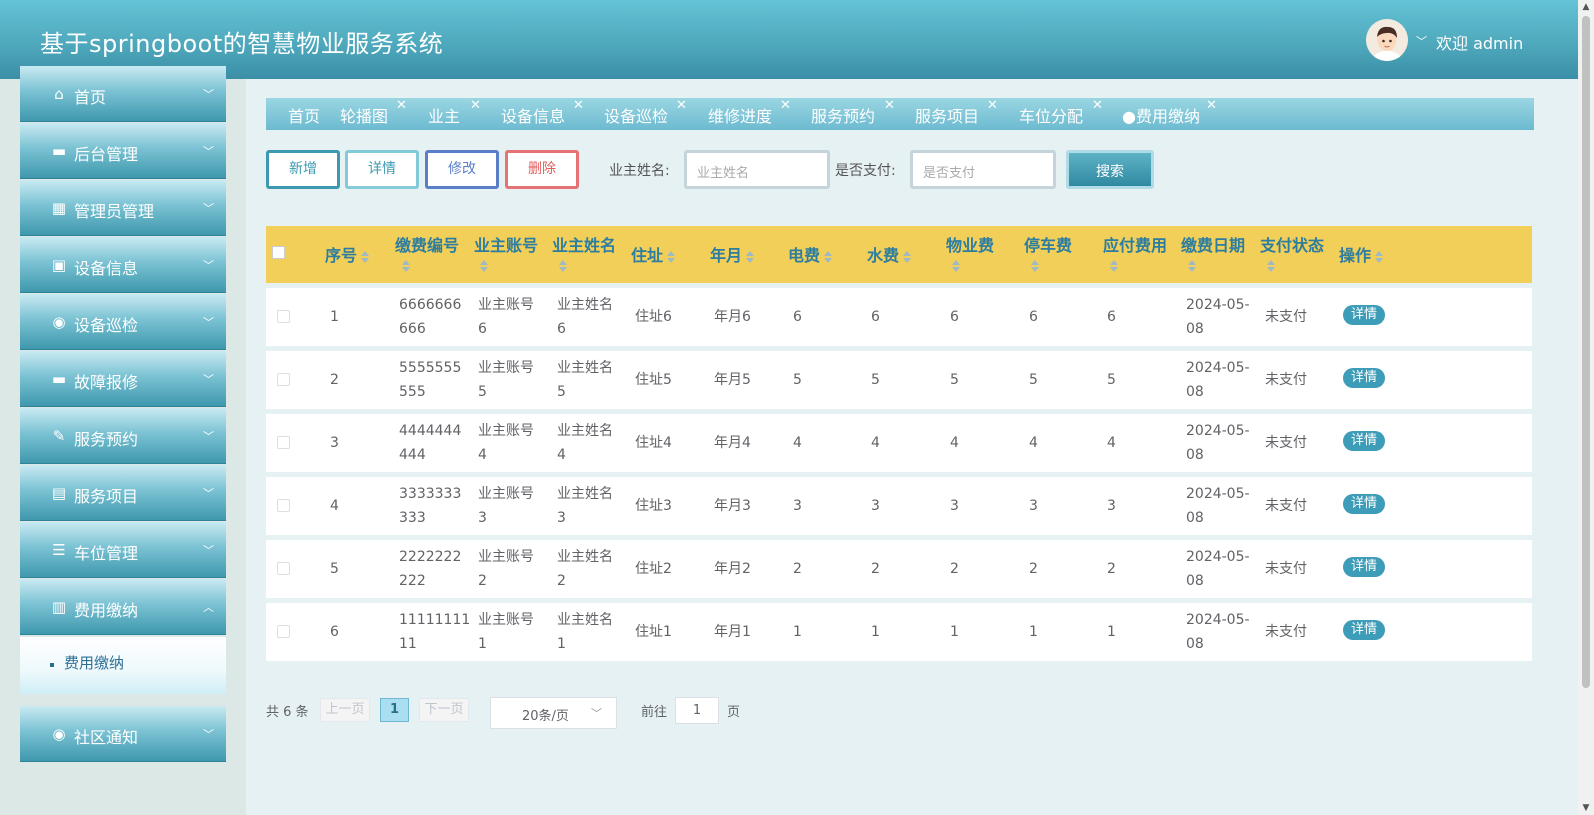 This screenshot has width=1594, height=815. I want to click on sidebar-item-parking: ☰ 车位管理 ﹀, so click(123, 550).